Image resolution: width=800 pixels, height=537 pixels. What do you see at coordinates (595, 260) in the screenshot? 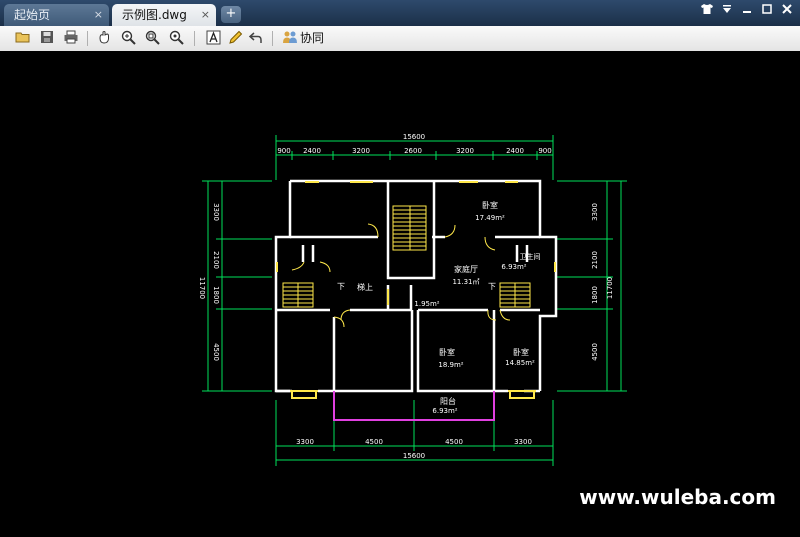
I see `dim-right-label: 2100` at bounding box center [595, 260].